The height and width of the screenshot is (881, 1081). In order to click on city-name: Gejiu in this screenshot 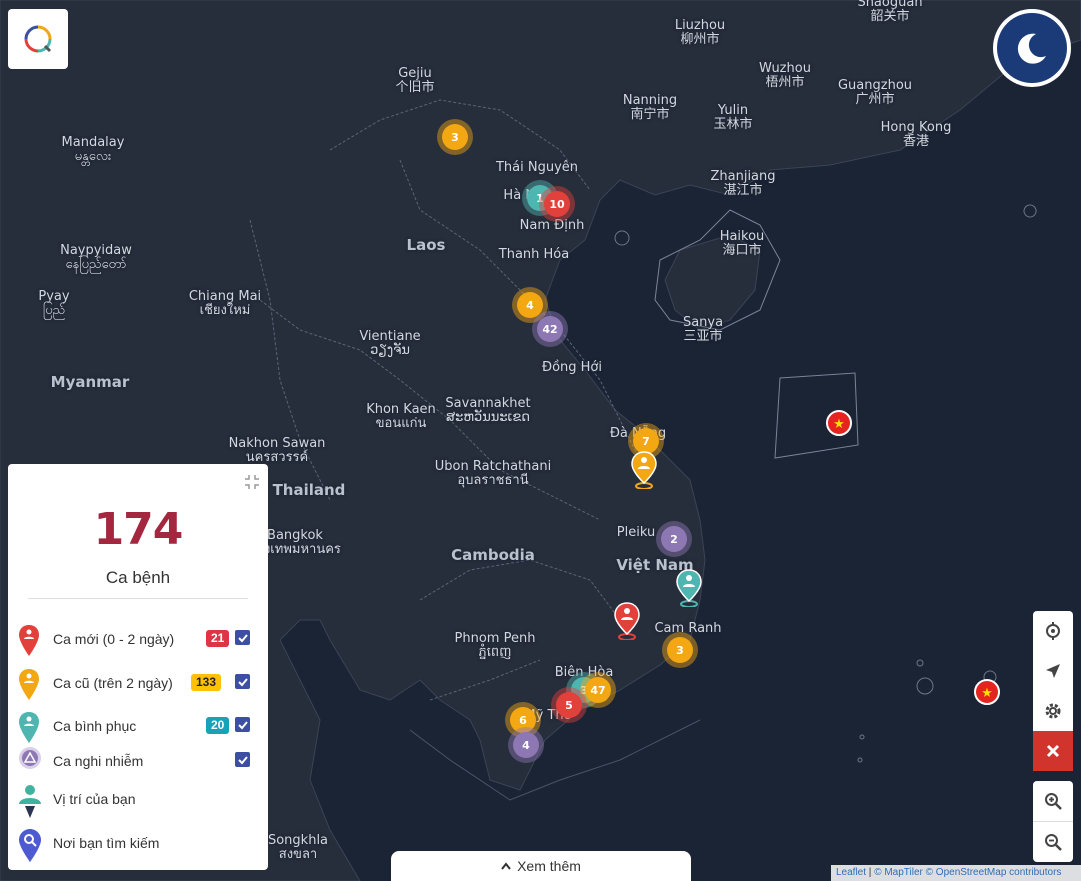, I will do `click(415, 73)`.